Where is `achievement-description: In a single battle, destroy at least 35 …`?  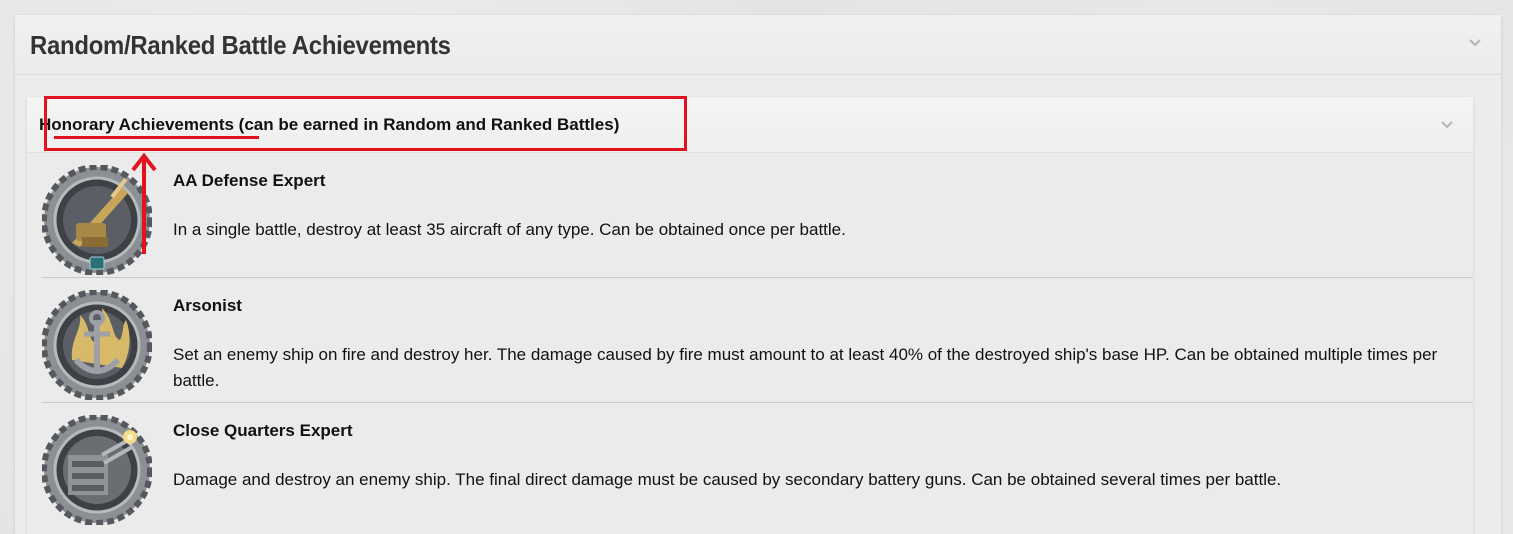 achievement-description: In a single battle, destroy at least 35 … is located at coordinates (509, 229).